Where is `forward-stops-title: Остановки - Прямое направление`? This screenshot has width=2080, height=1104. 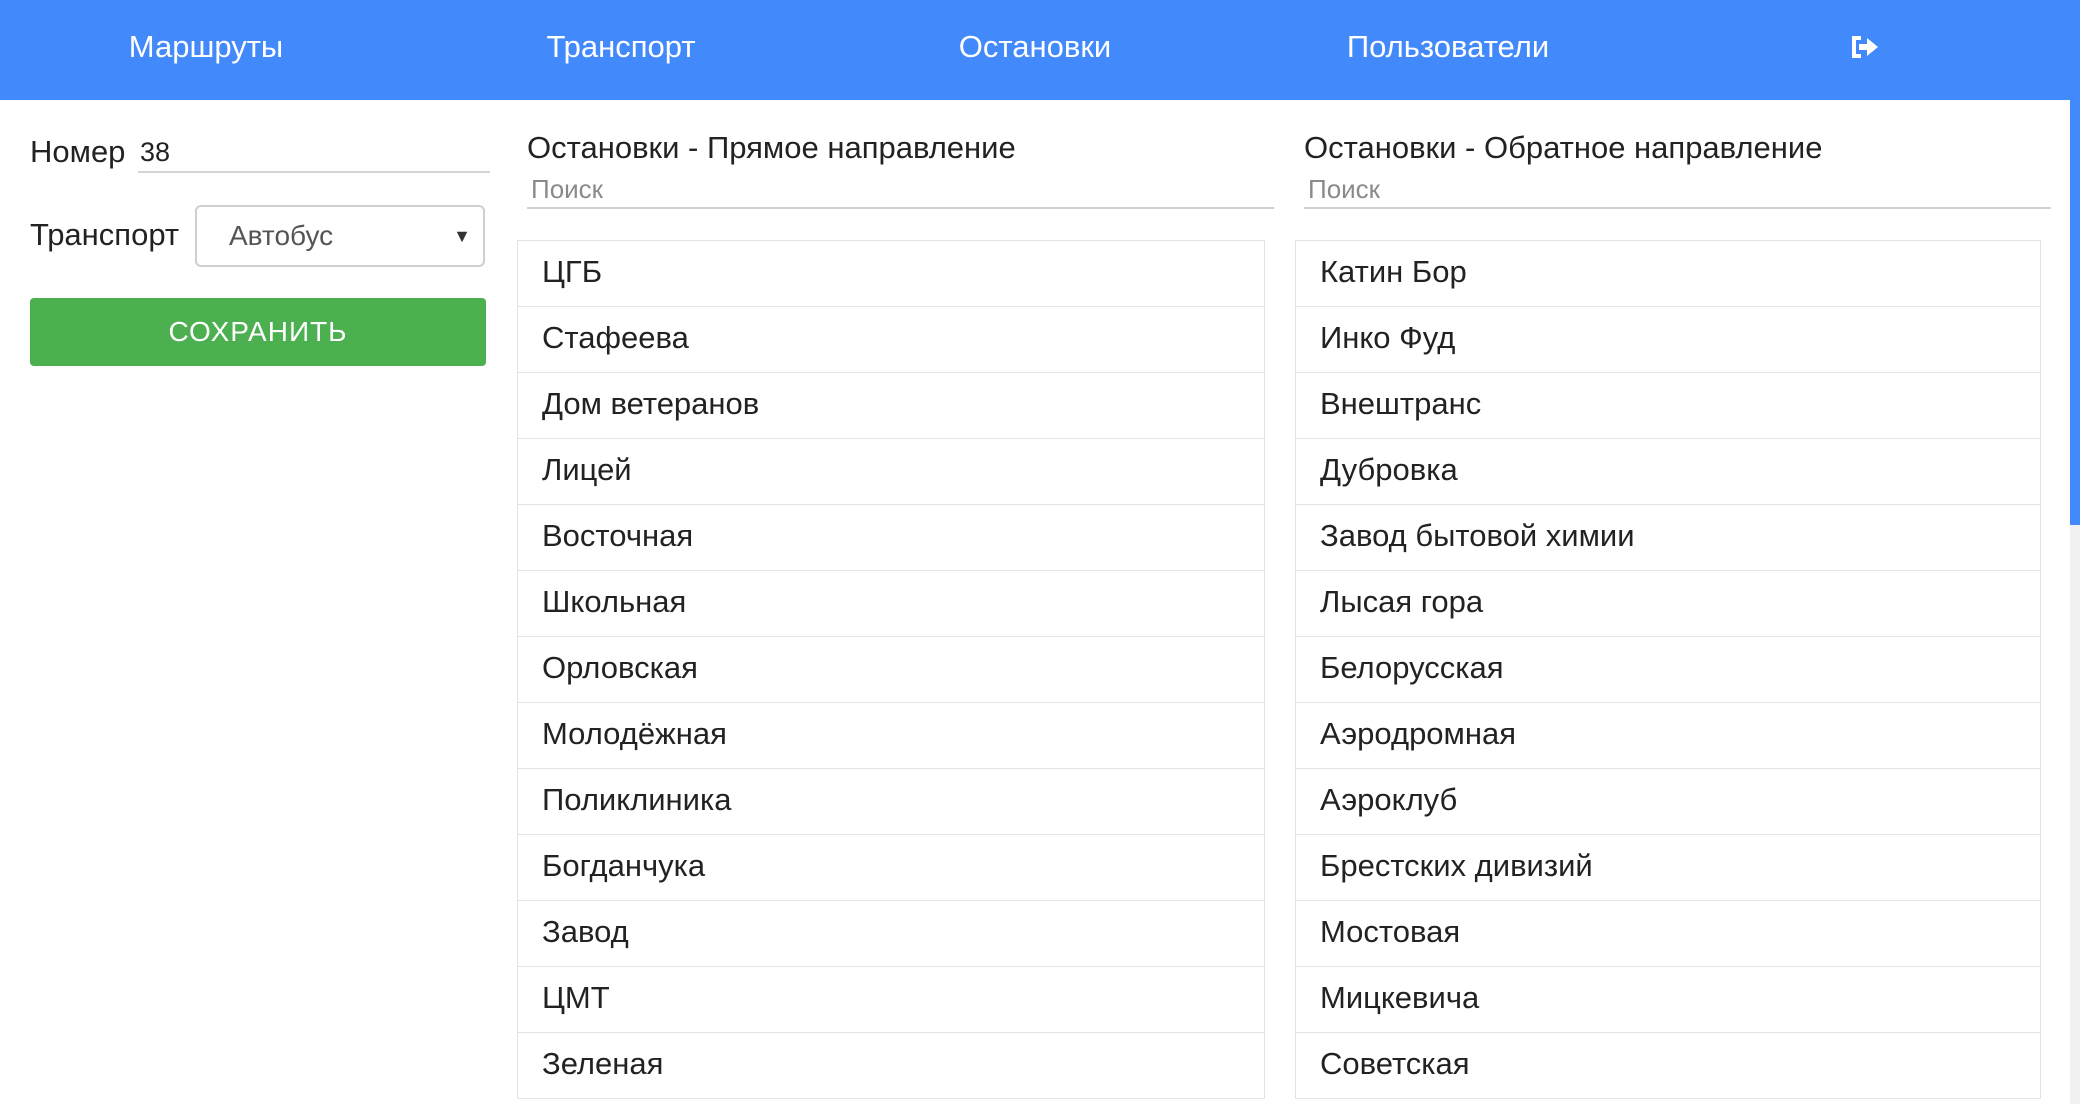
forward-stops-title: Остановки - Прямое направление is located at coordinates (771, 147).